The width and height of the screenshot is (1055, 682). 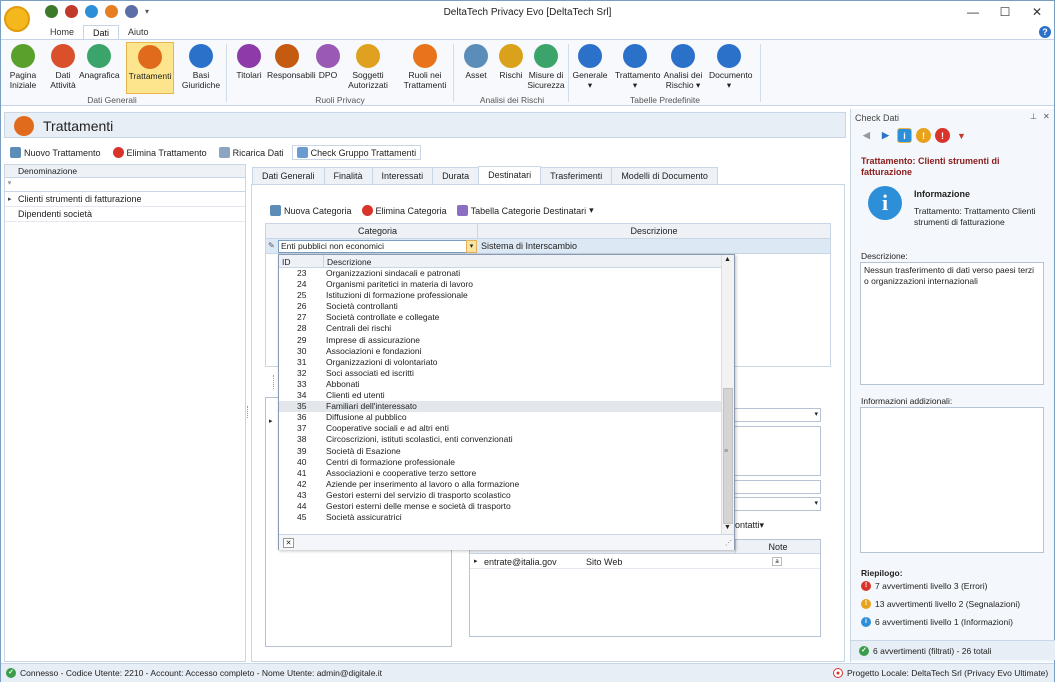 I want to click on ribbon-button-0-3: Trattamenti, so click(x=150, y=68).